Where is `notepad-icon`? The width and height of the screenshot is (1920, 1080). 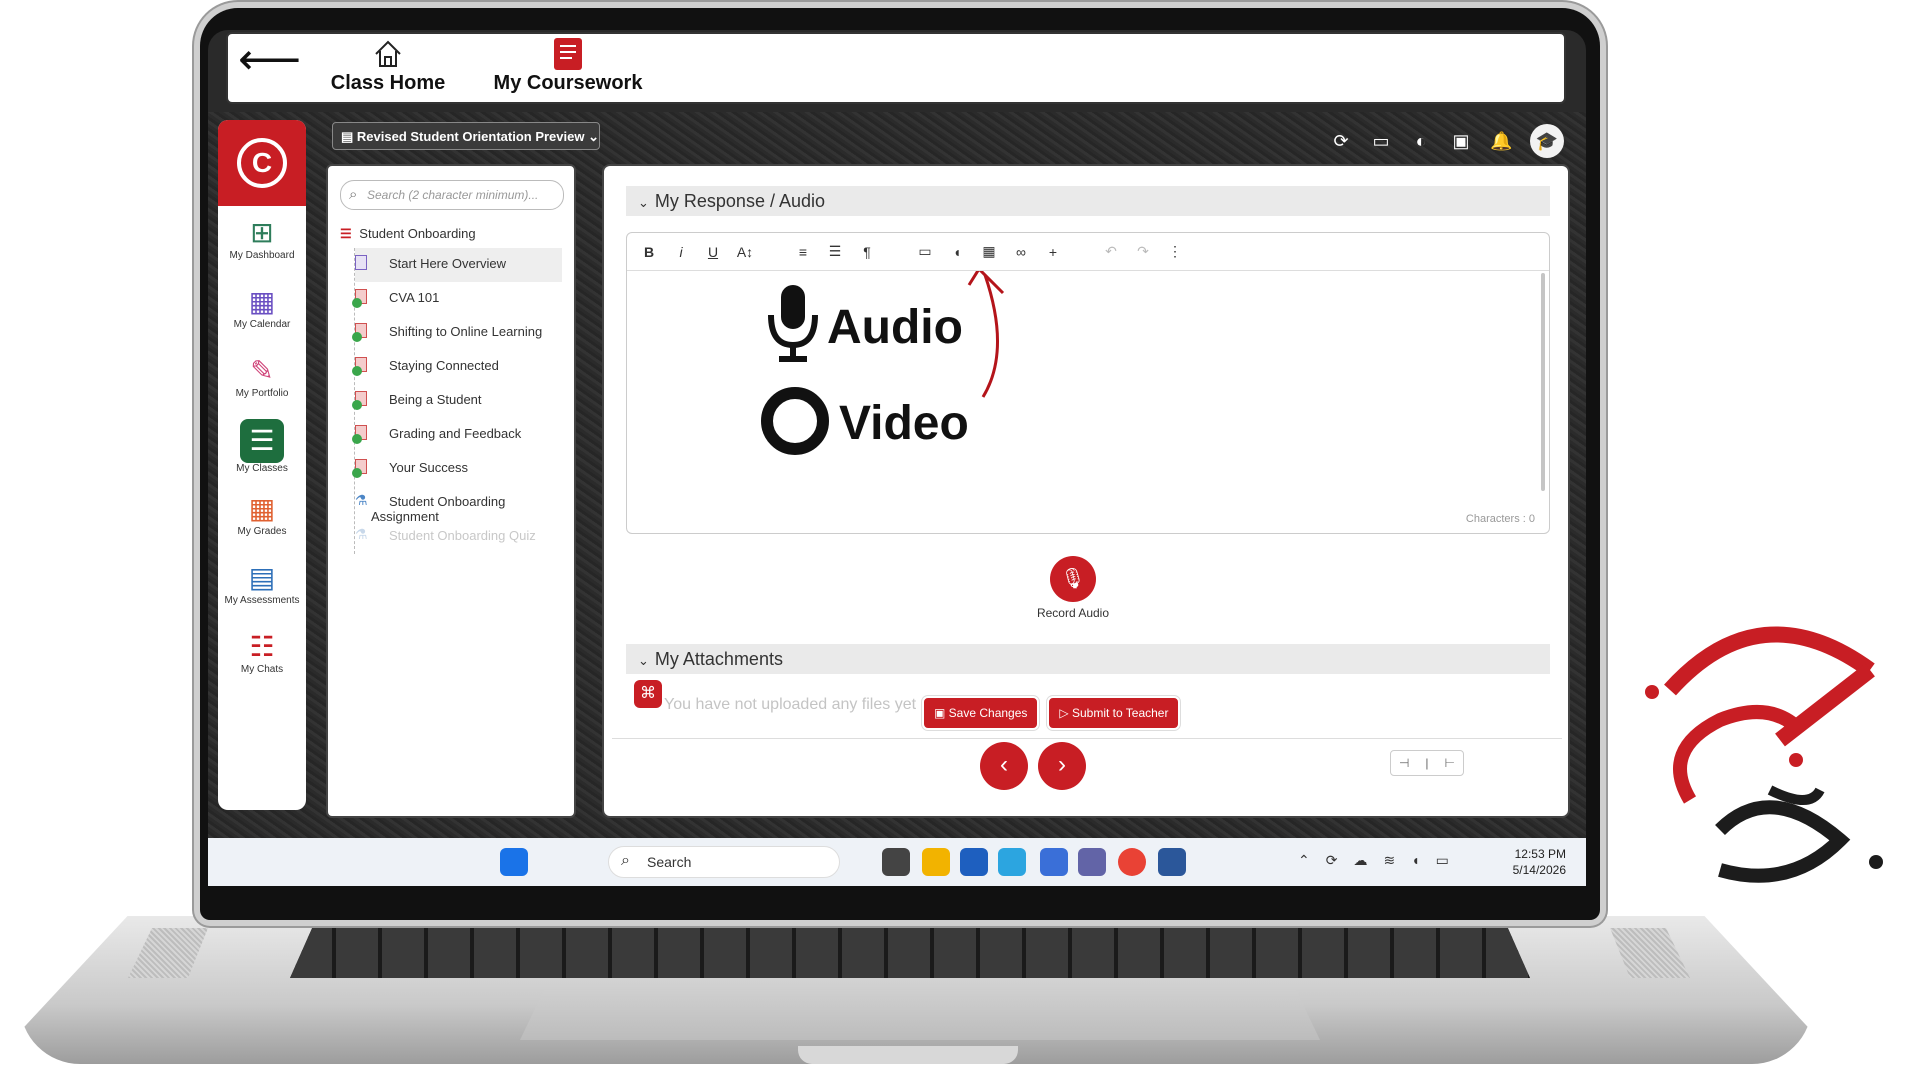 notepad-icon is located at coordinates (1054, 862).